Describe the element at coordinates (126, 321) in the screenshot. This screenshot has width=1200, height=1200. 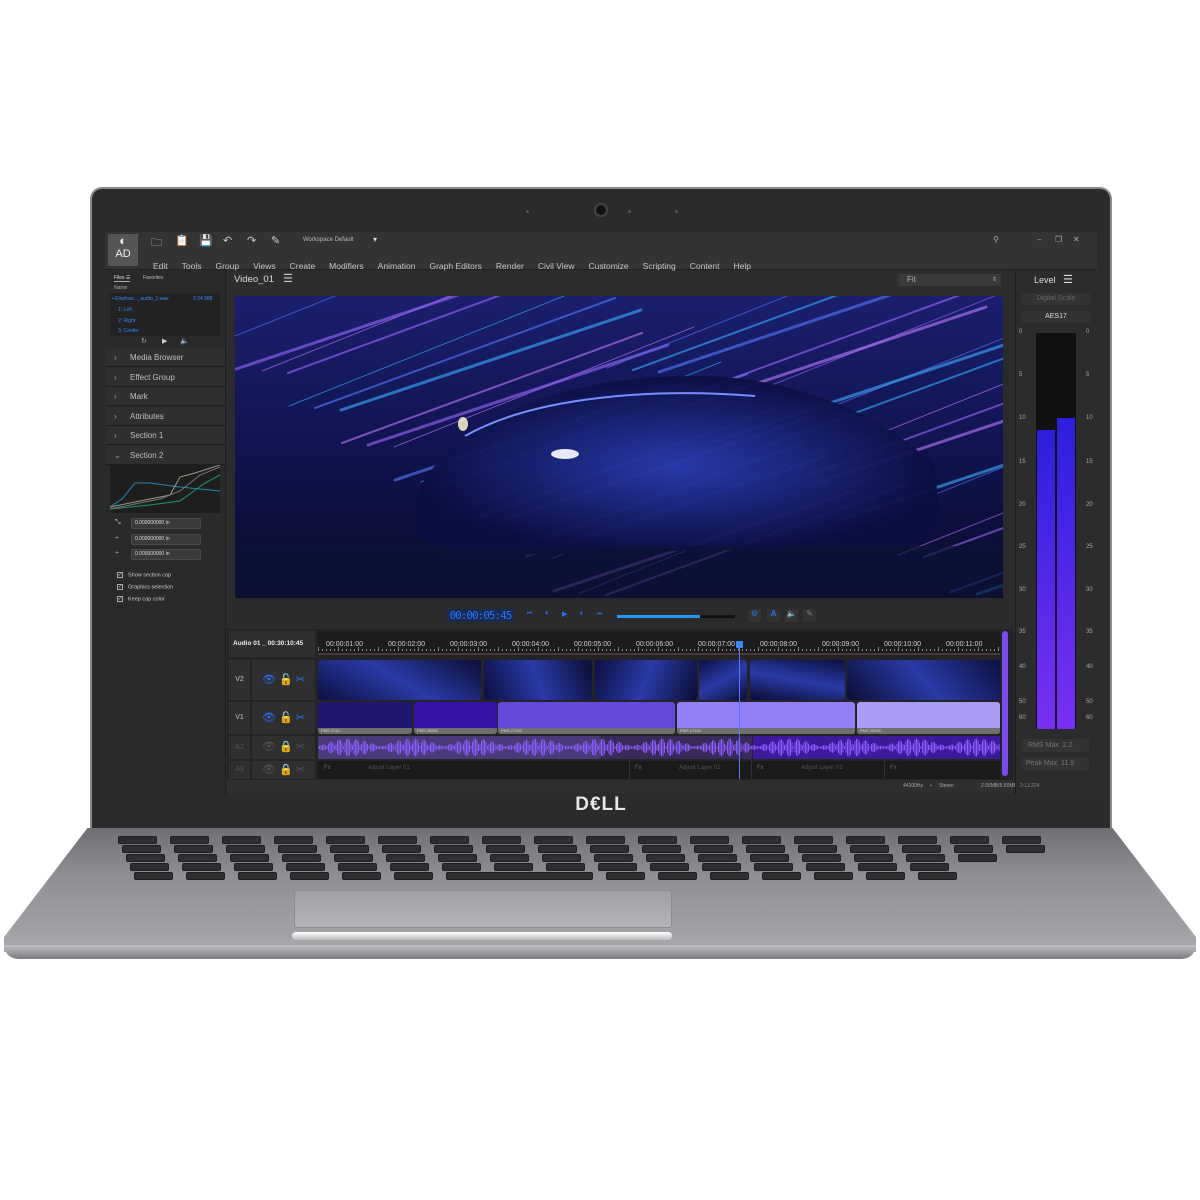
I see `channel-row: 2: Right` at that location.